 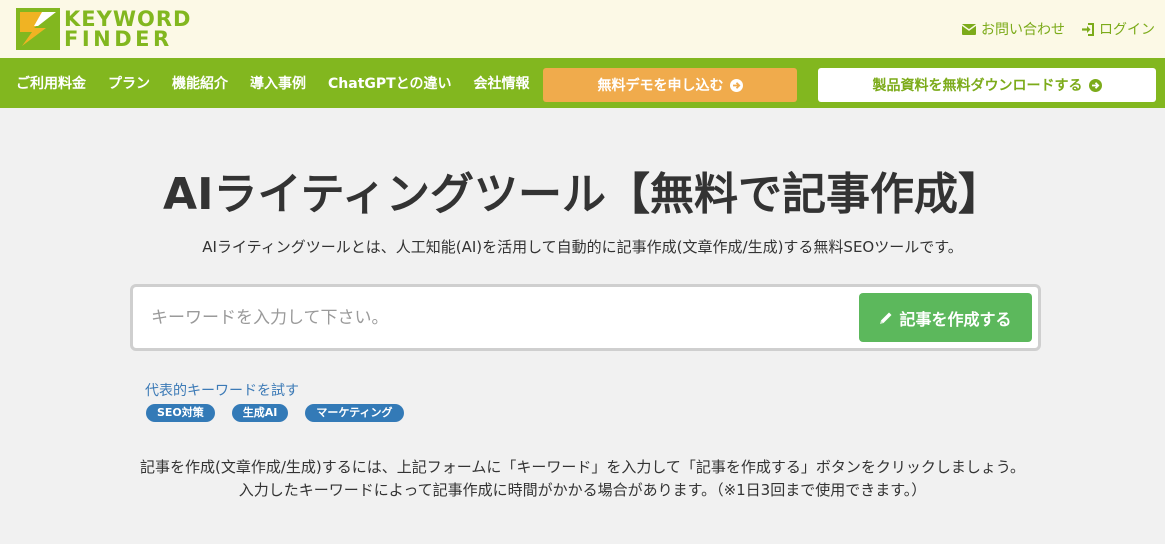 I want to click on logo-text: KEYWORD FINDER, so click(x=128, y=29).